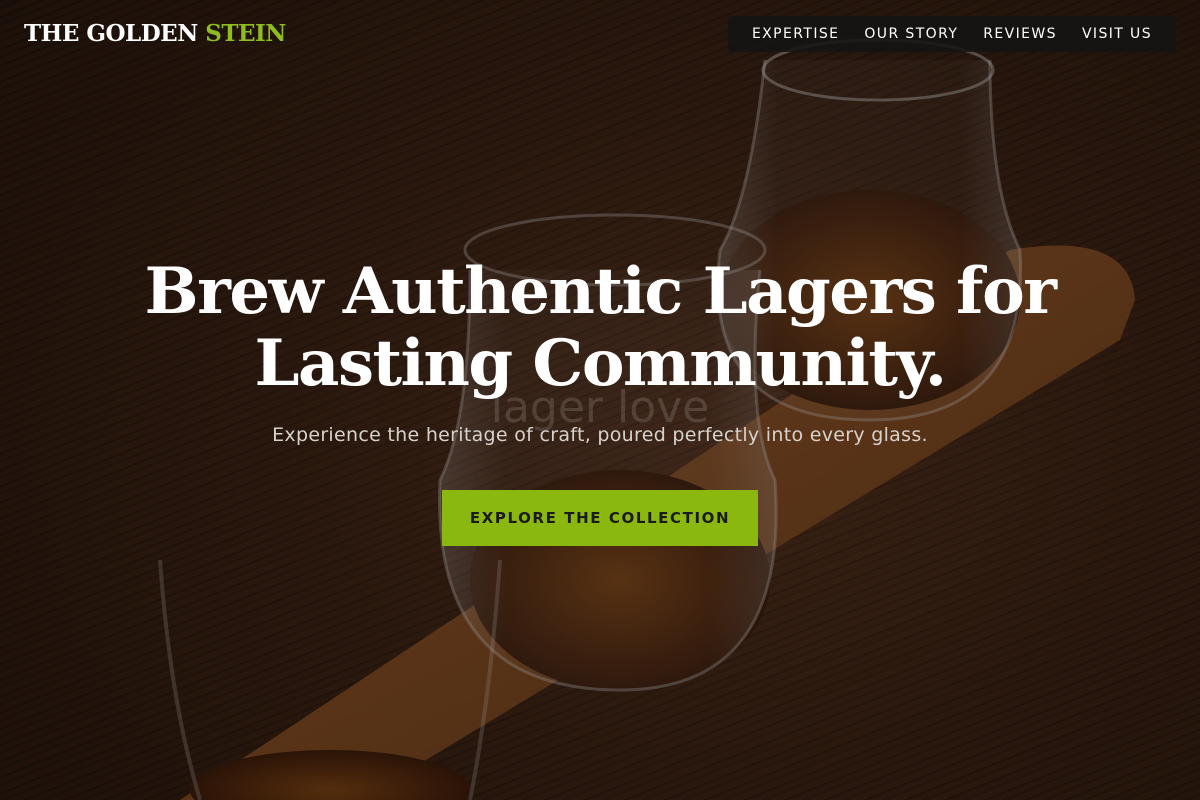 The width and height of the screenshot is (1200, 800). What do you see at coordinates (600, 518) in the screenshot?
I see `explore-collection-button: EXPLORE THE COLLECTION` at bounding box center [600, 518].